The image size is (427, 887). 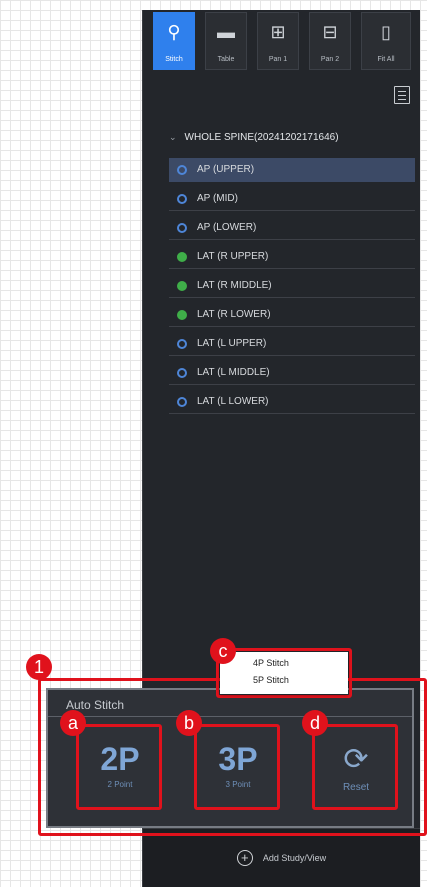 What do you see at coordinates (292, 315) in the screenshot?
I see `list-item: LAT (R LOWER)` at bounding box center [292, 315].